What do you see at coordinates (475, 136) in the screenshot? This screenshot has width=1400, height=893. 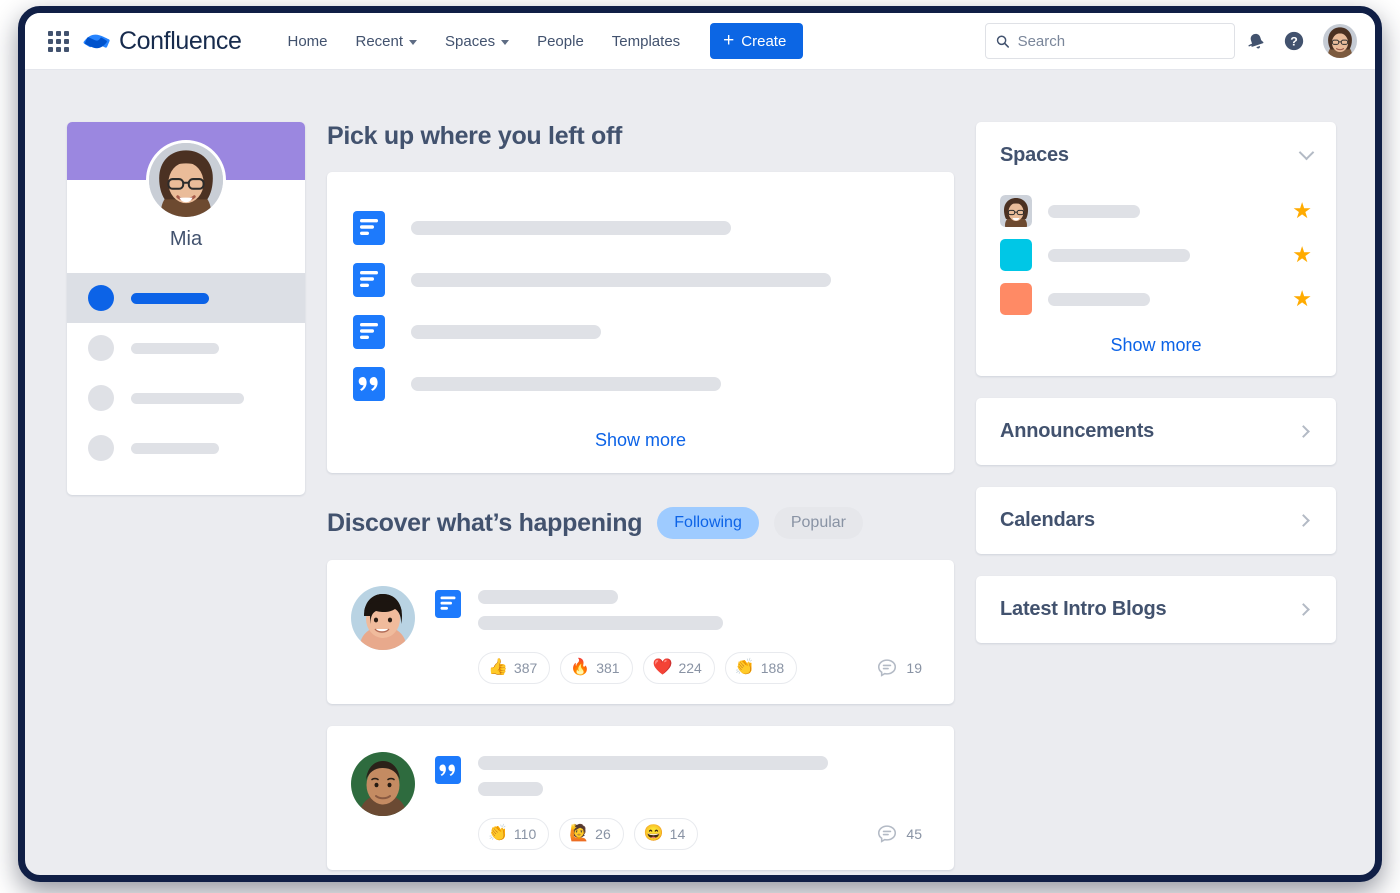 I see `page-title: Pick up where you left off` at bounding box center [475, 136].